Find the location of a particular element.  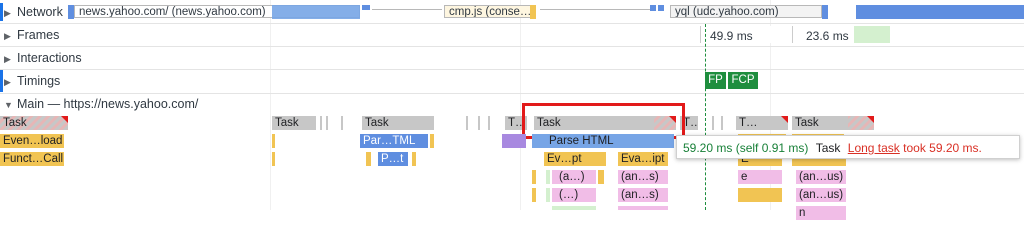

timing-marker-fcp: FCP is located at coordinates (743, 80).